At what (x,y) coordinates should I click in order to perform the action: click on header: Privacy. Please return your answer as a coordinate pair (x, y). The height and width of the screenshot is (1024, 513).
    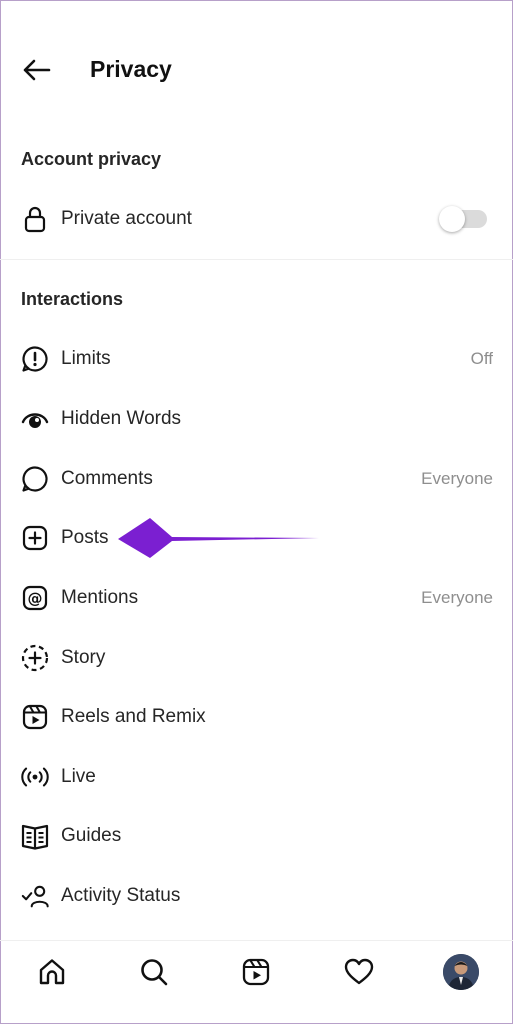
    Looking at the image, I should click on (256, 70).